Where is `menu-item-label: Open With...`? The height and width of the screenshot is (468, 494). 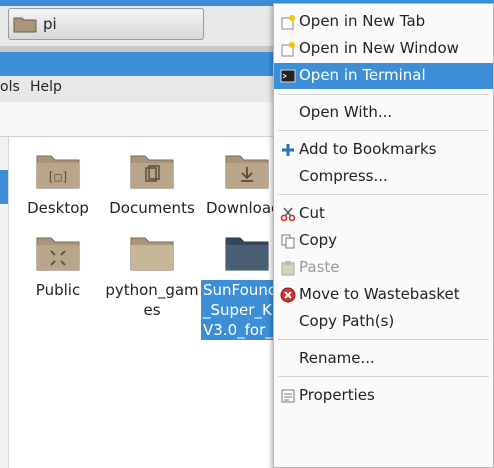
menu-item-label: Open With... is located at coordinates (346, 112).